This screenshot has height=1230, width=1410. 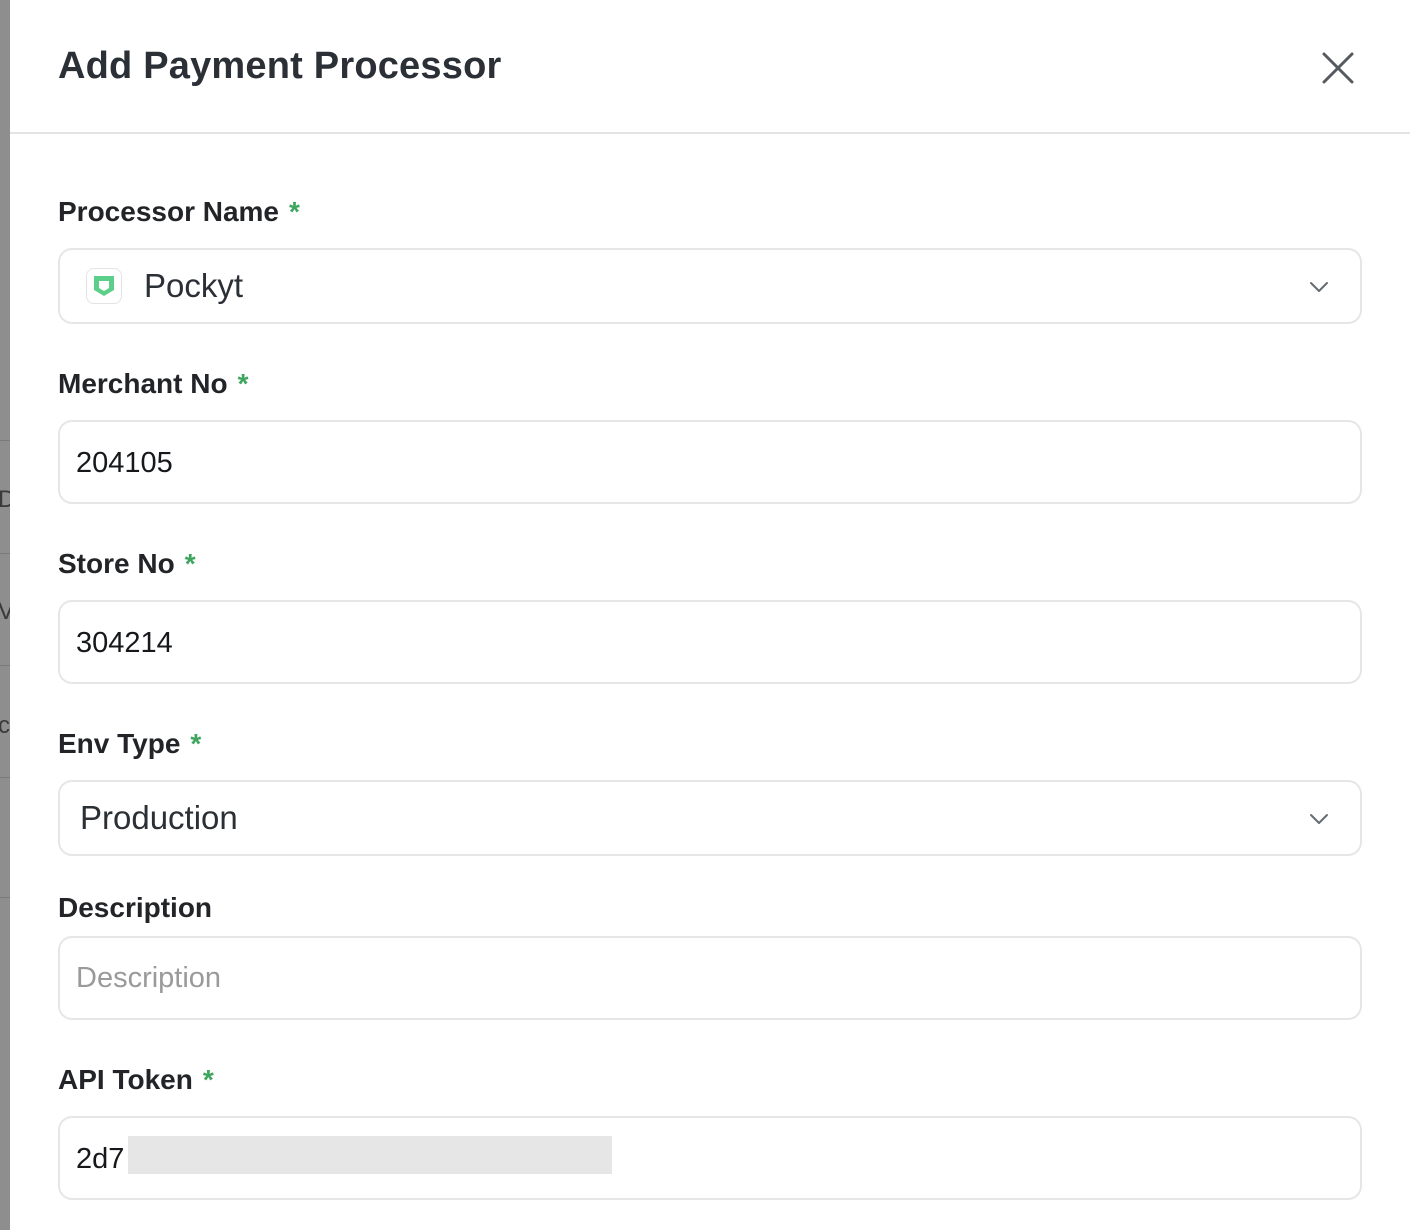 I want to click on merchant-no-value: 204105, so click(x=124, y=463).